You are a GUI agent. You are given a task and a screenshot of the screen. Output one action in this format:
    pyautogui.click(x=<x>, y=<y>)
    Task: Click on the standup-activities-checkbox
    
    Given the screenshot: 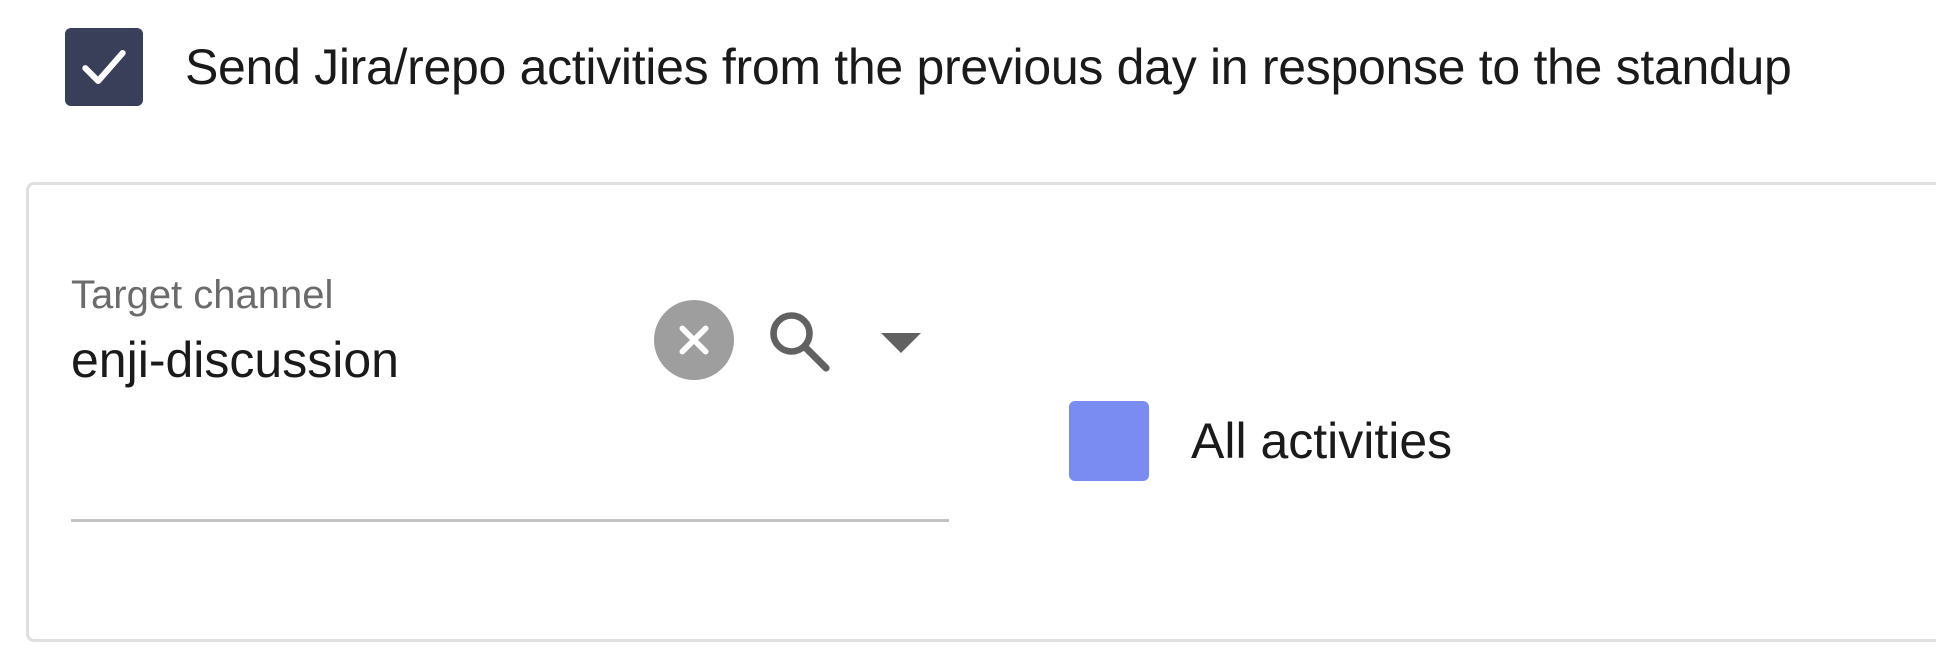 What is the action you would take?
    pyautogui.click(x=104, y=67)
    